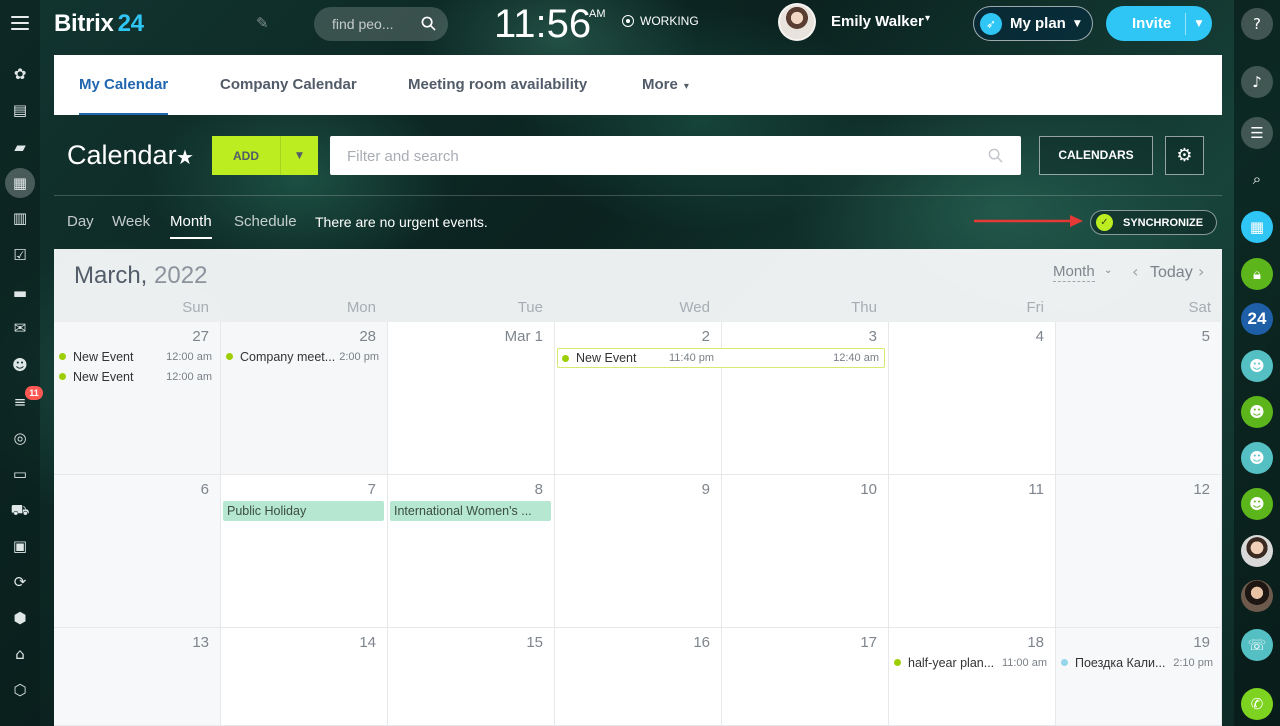 The width and height of the screenshot is (1280, 726). What do you see at coordinates (20, 510) in the screenshot?
I see `shop-icon: ⛟` at bounding box center [20, 510].